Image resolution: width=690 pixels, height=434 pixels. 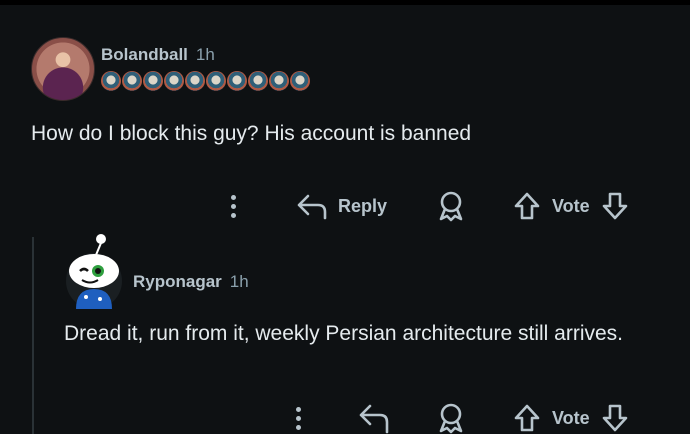 I want to click on reply-button: Reply, so click(x=341, y=206).